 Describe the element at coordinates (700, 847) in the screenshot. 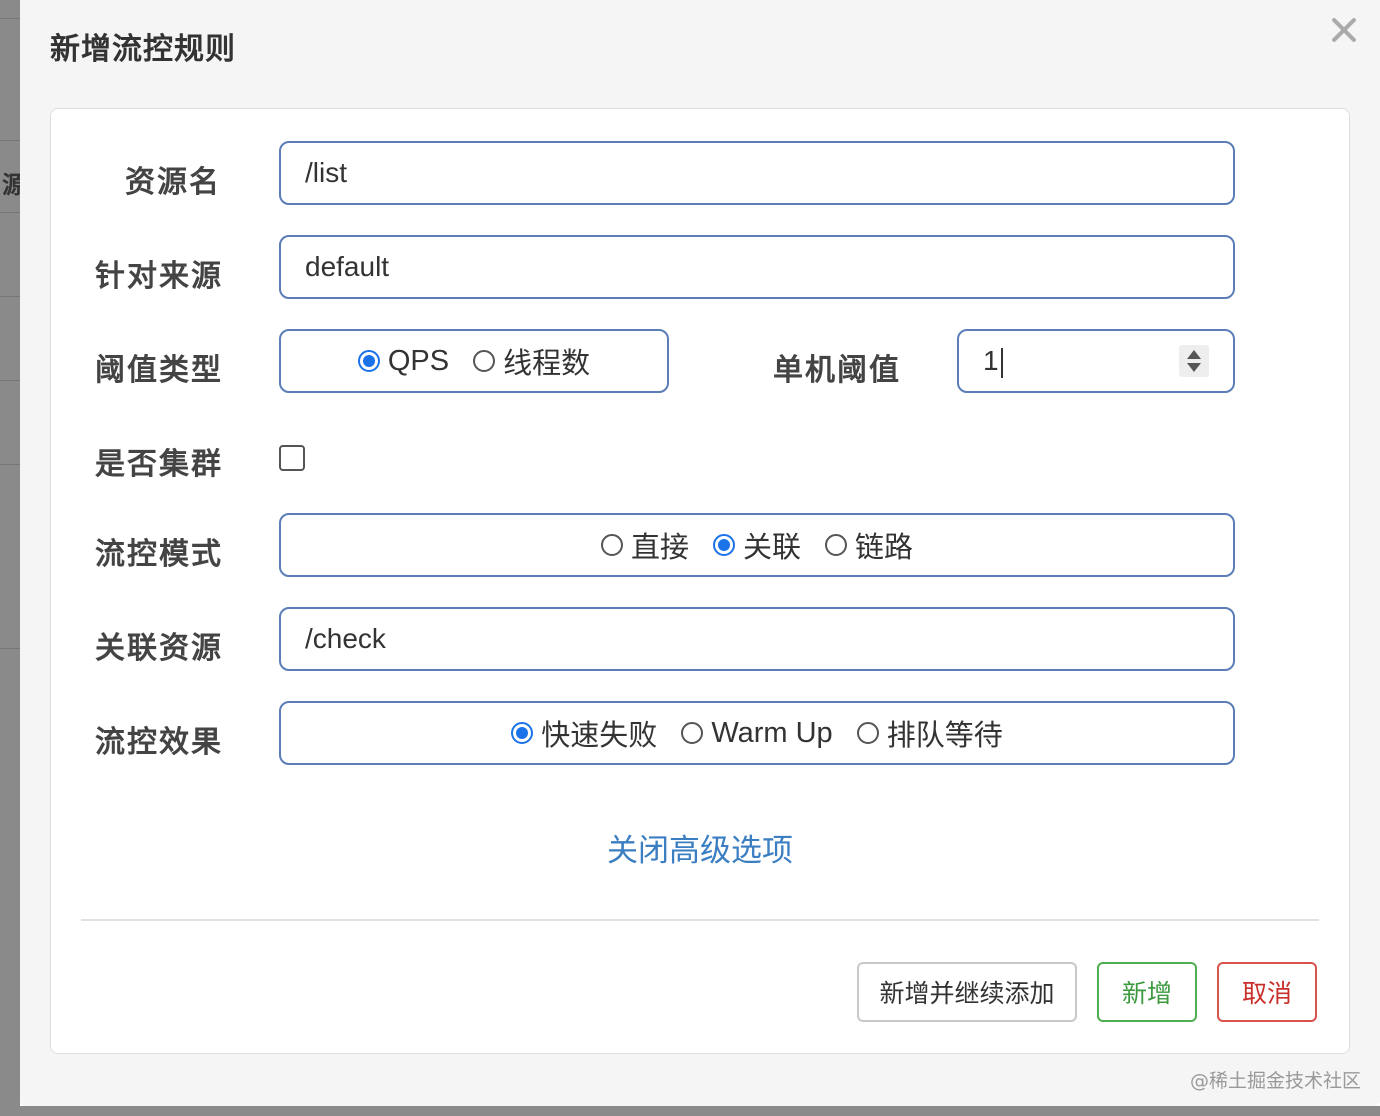

I see `close-advanced-options-link: 关闭高级选项` at that location.